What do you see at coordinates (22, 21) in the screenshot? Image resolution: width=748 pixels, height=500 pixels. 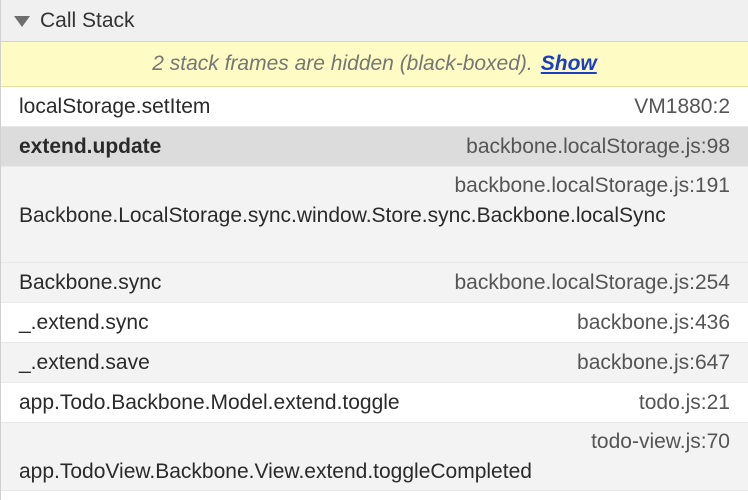 I see `expand-triangle-icon` at bounding box center [22, 21].